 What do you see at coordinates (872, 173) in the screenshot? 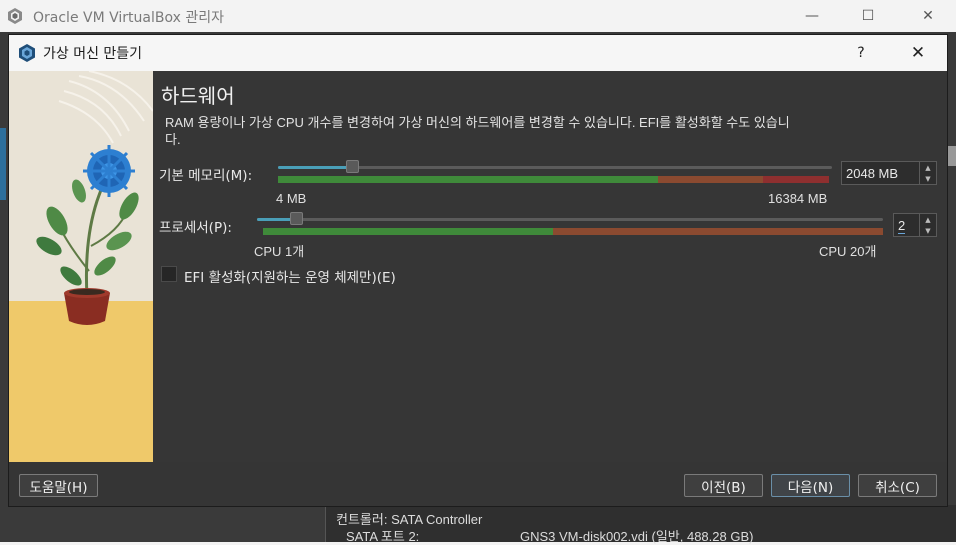
I see `memory-value: 2048 MB` at bounding box center [872, 173].